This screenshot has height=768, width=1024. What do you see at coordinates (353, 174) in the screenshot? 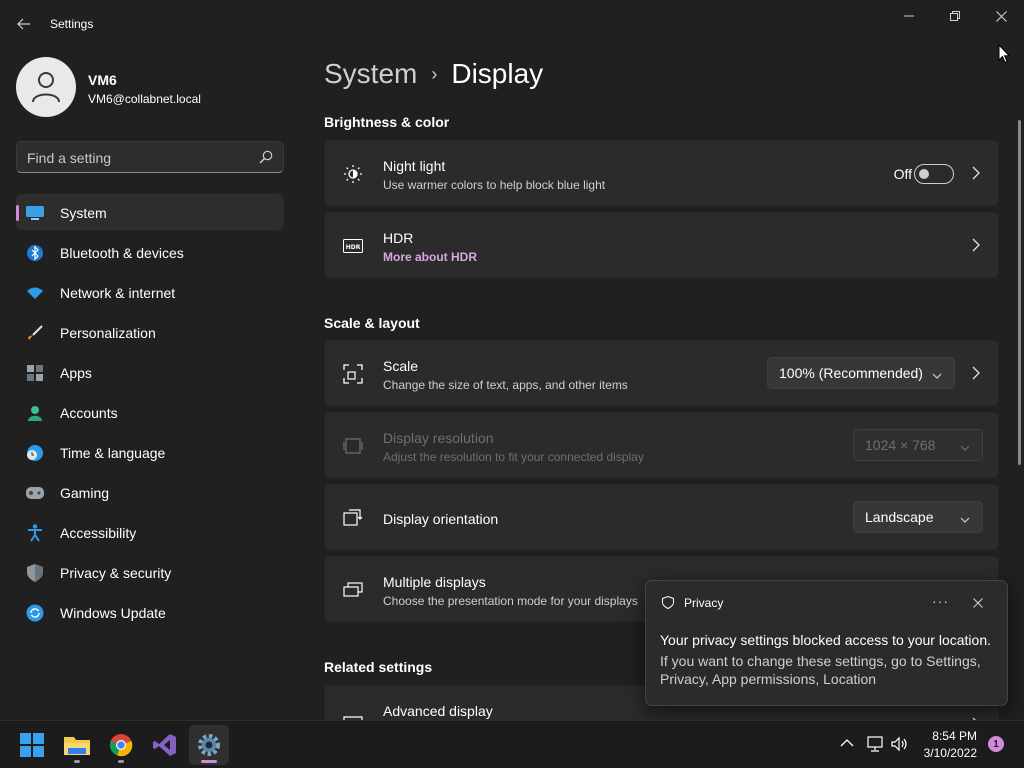
I see `night-light-icon` at bounding box center [353, 174].